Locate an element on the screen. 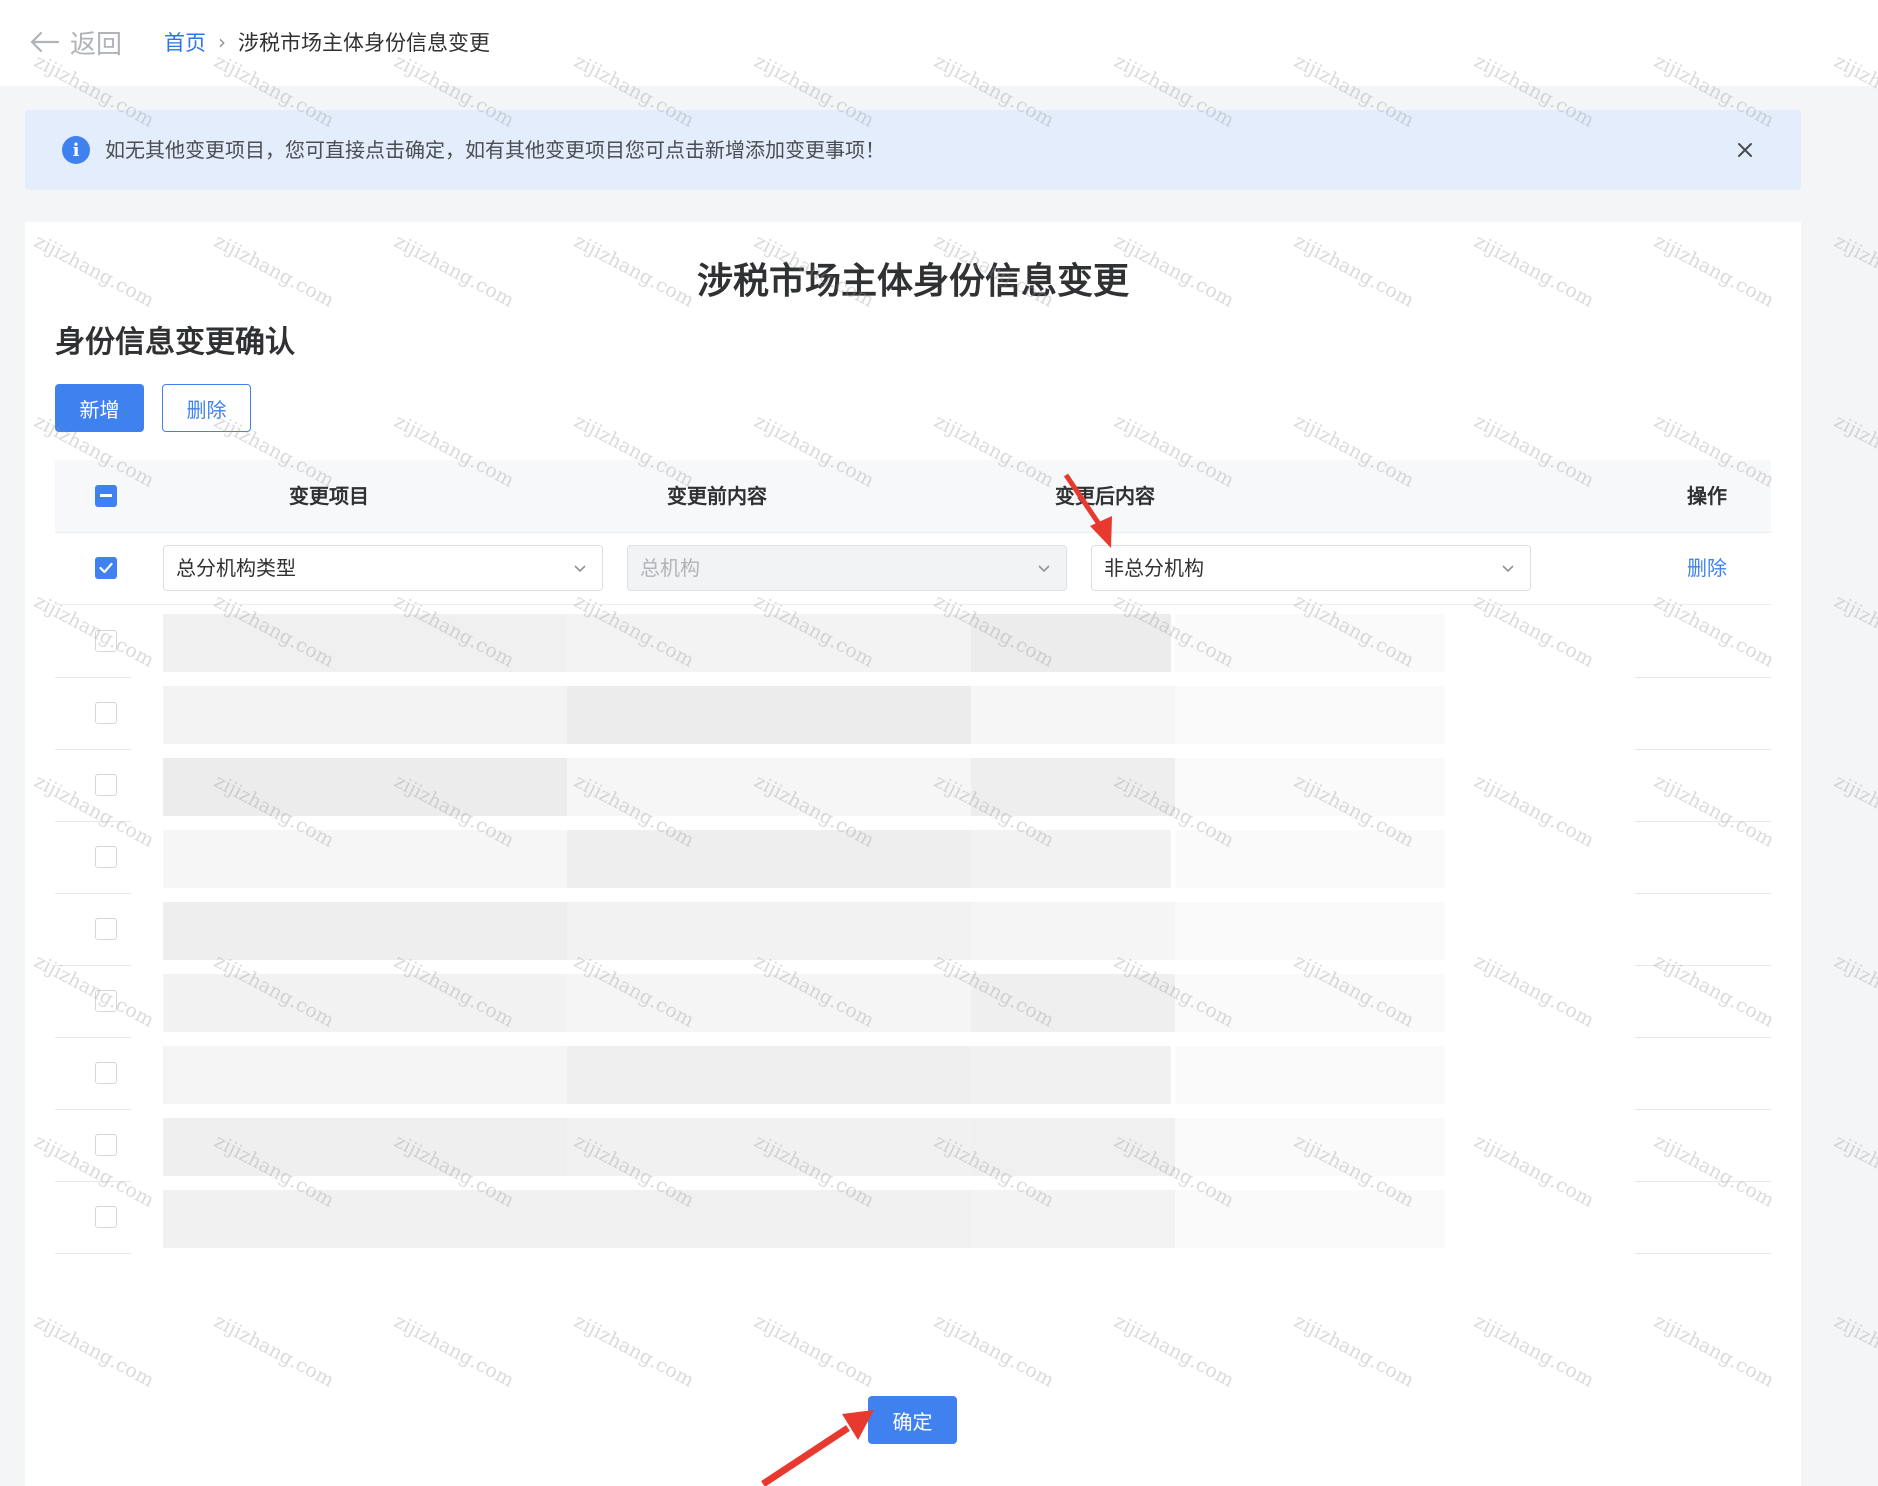 The width and height of the screenshot is (1878, 1486). breadcrumb-home-link: 首页 is located at coordinates (185, 42).